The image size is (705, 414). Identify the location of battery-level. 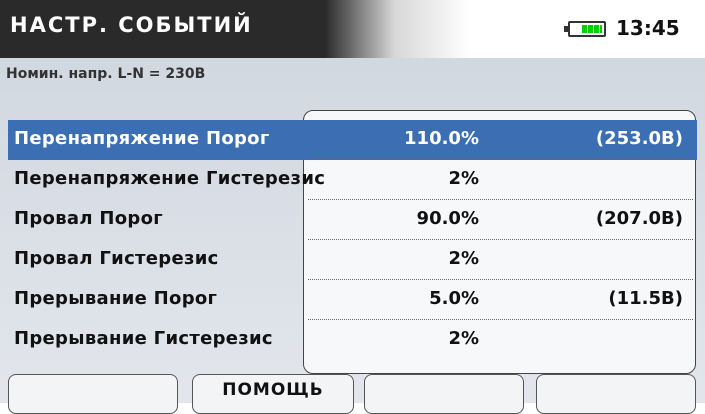
(592, 29).